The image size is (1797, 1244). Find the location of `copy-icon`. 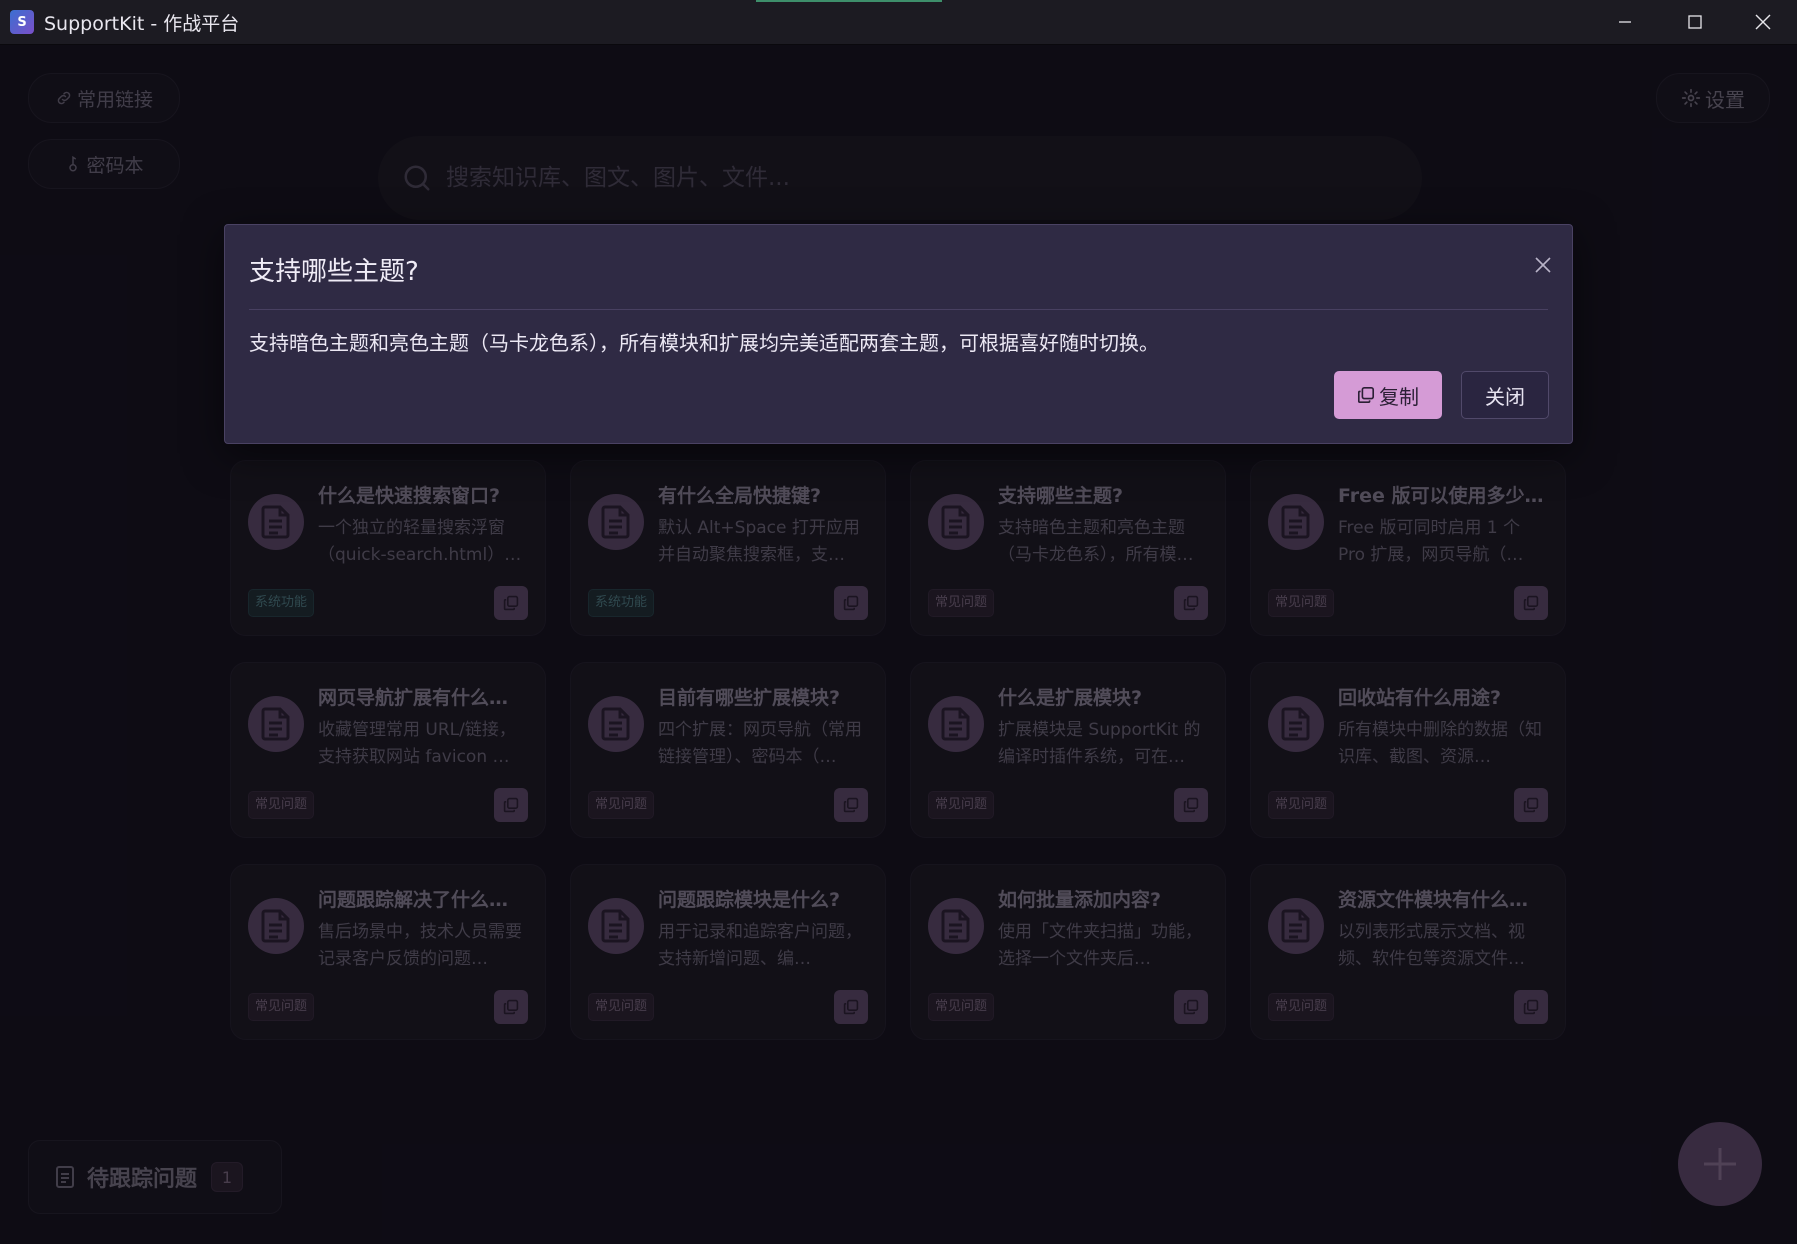

copy-icon is located at coordinates (1366, 395).